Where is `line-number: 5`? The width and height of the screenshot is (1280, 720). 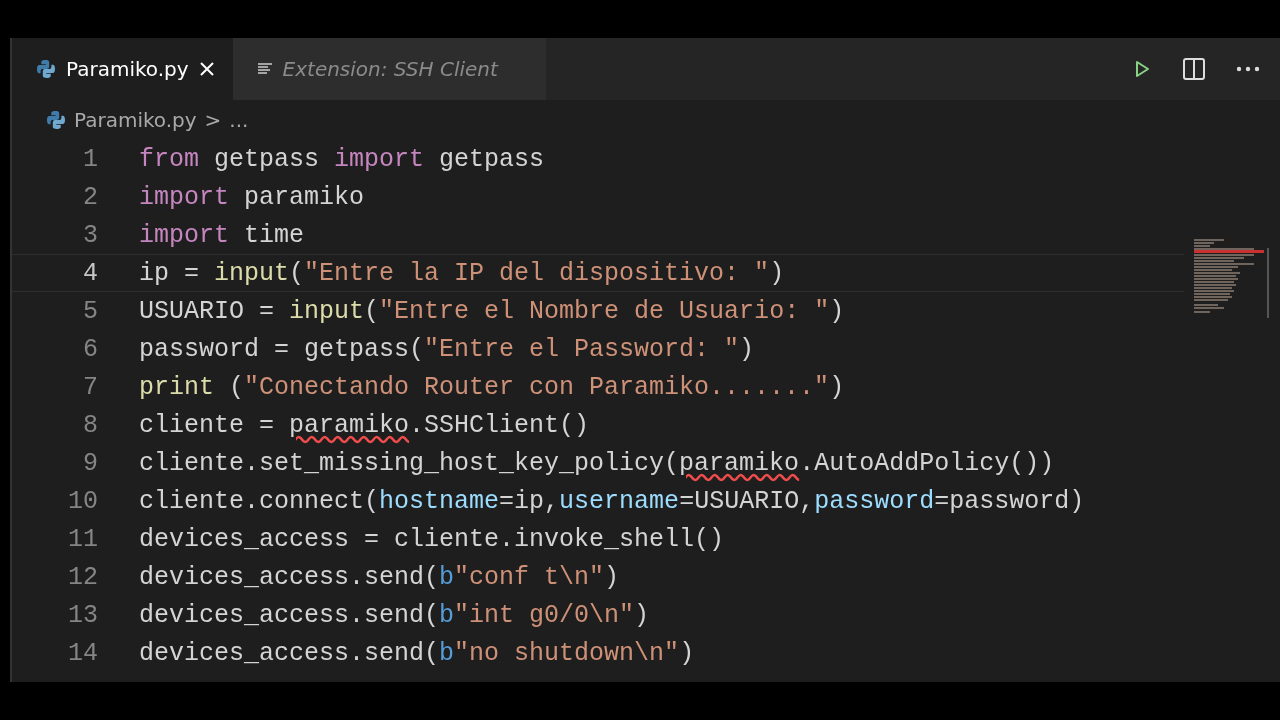 line-number: 5 is located at coordinates (90, 311).